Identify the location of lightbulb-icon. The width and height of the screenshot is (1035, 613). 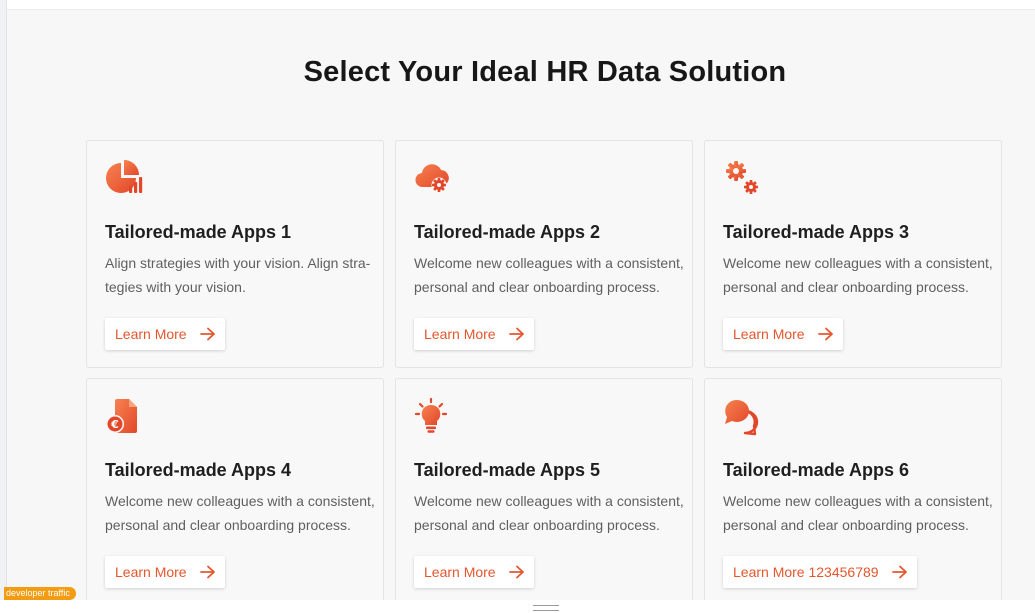
(434, 417).